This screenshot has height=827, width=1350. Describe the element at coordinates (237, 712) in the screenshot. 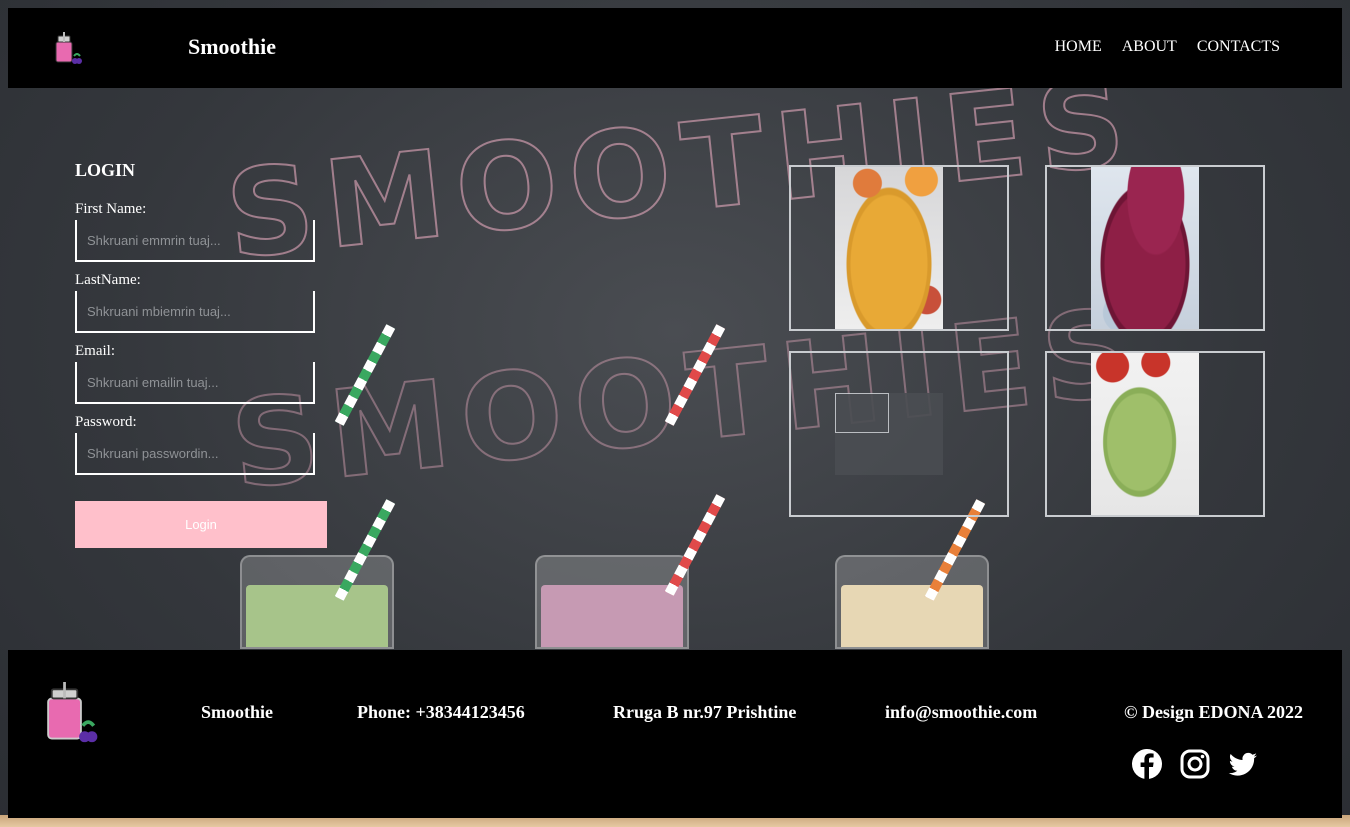

I see `footer-brand: Smoothie` at that location.